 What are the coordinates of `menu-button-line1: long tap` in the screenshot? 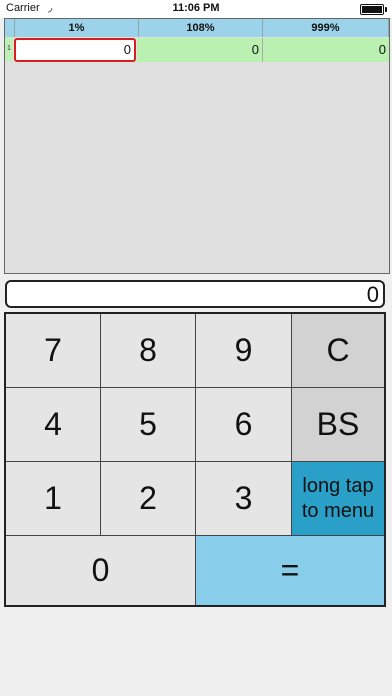 It's located at (338, 485).